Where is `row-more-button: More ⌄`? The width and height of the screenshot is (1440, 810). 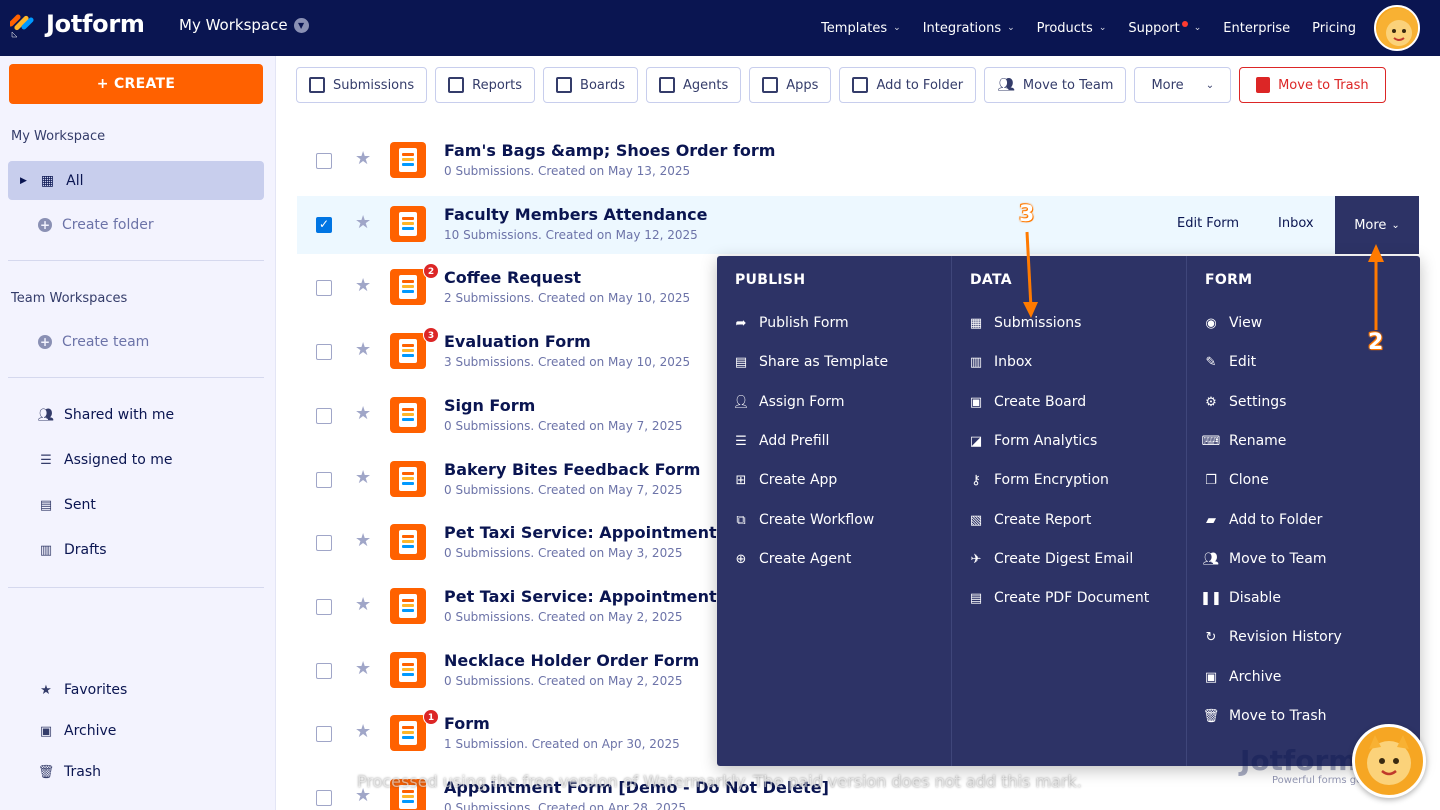
row-more-button: More ⌄ is located at coordinates (1377, 225).